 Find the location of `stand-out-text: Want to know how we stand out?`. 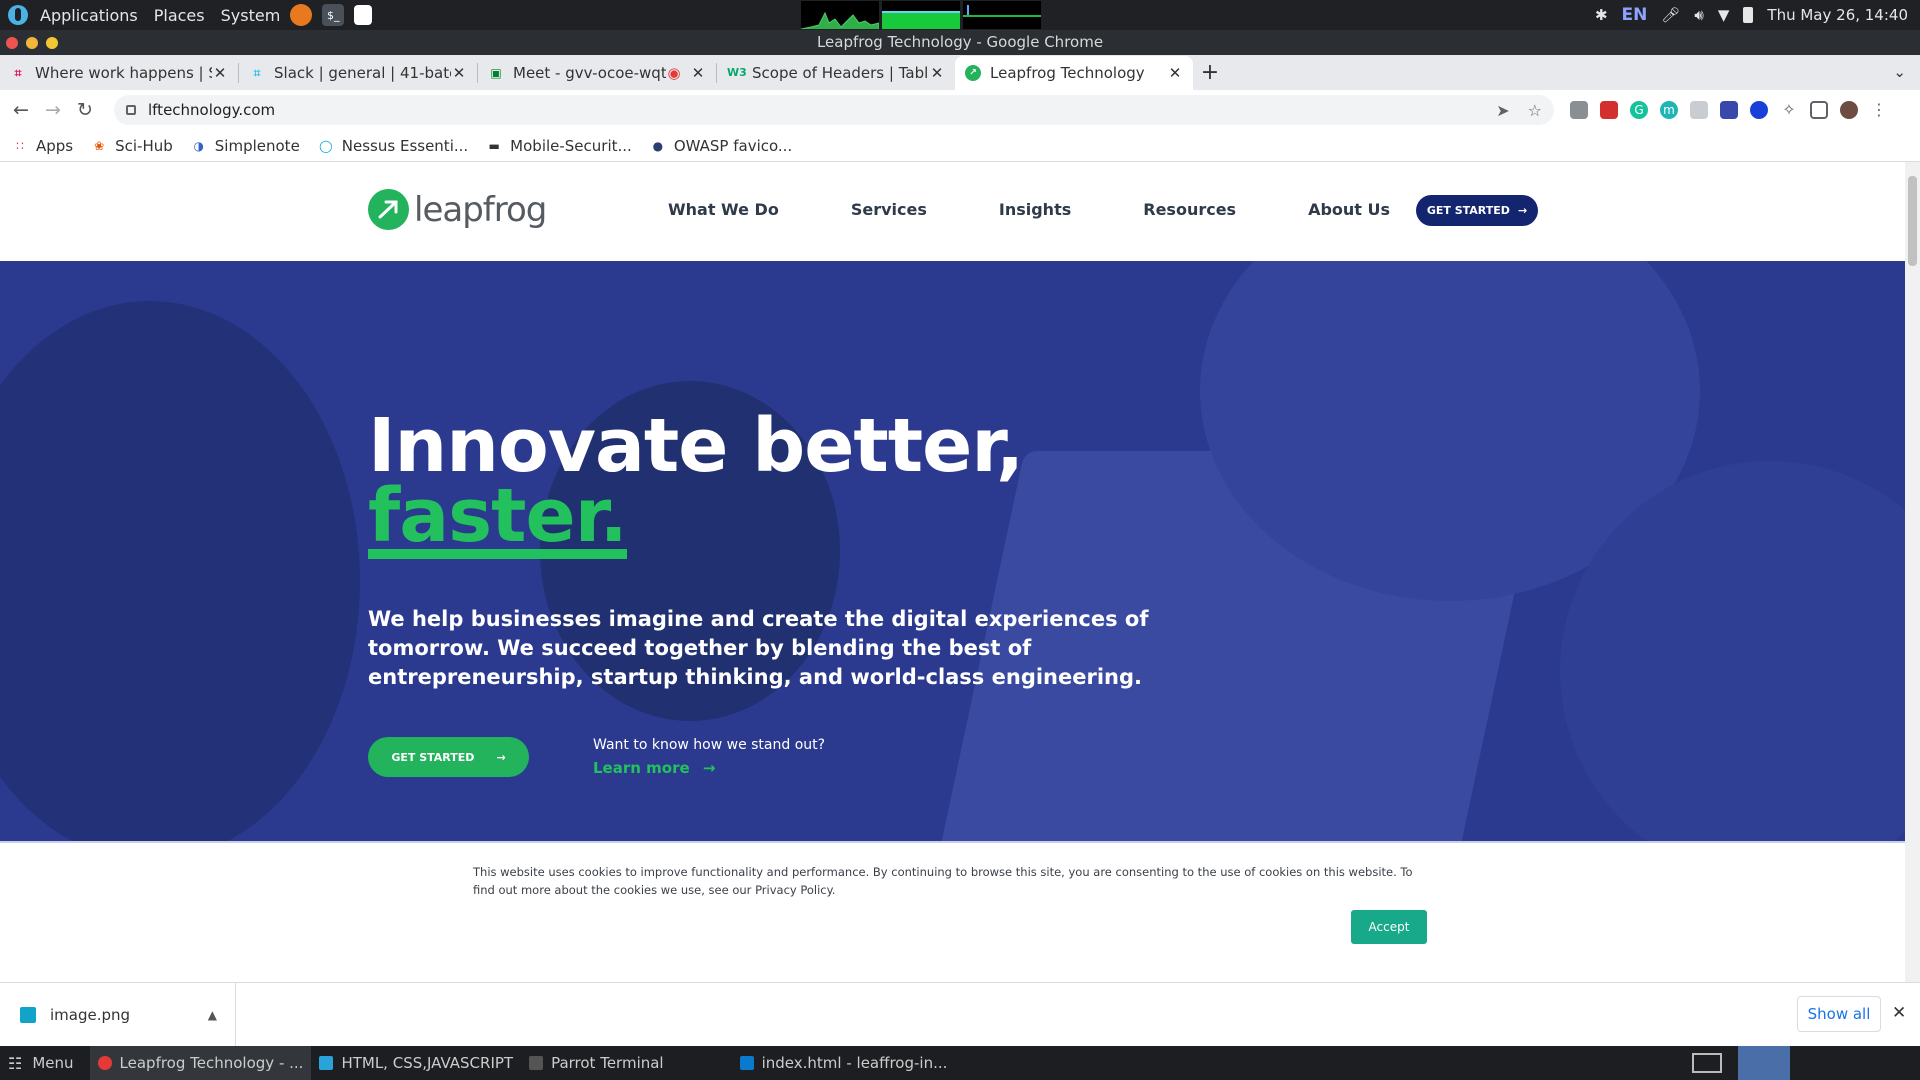

stand-out-text: Want to know how we stand out? is located at coordinates (709, 745).